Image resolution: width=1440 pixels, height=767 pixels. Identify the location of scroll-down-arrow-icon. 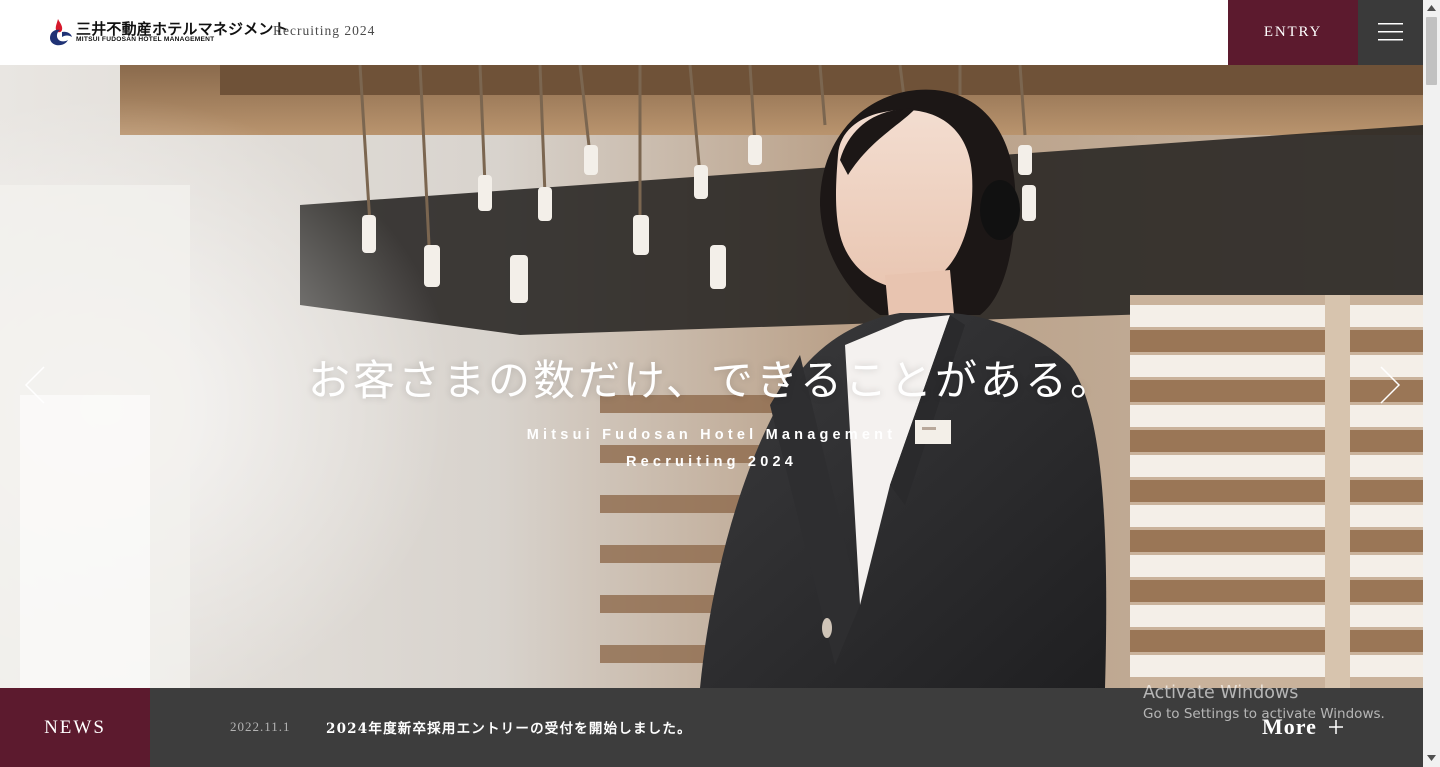
(1431, 758).